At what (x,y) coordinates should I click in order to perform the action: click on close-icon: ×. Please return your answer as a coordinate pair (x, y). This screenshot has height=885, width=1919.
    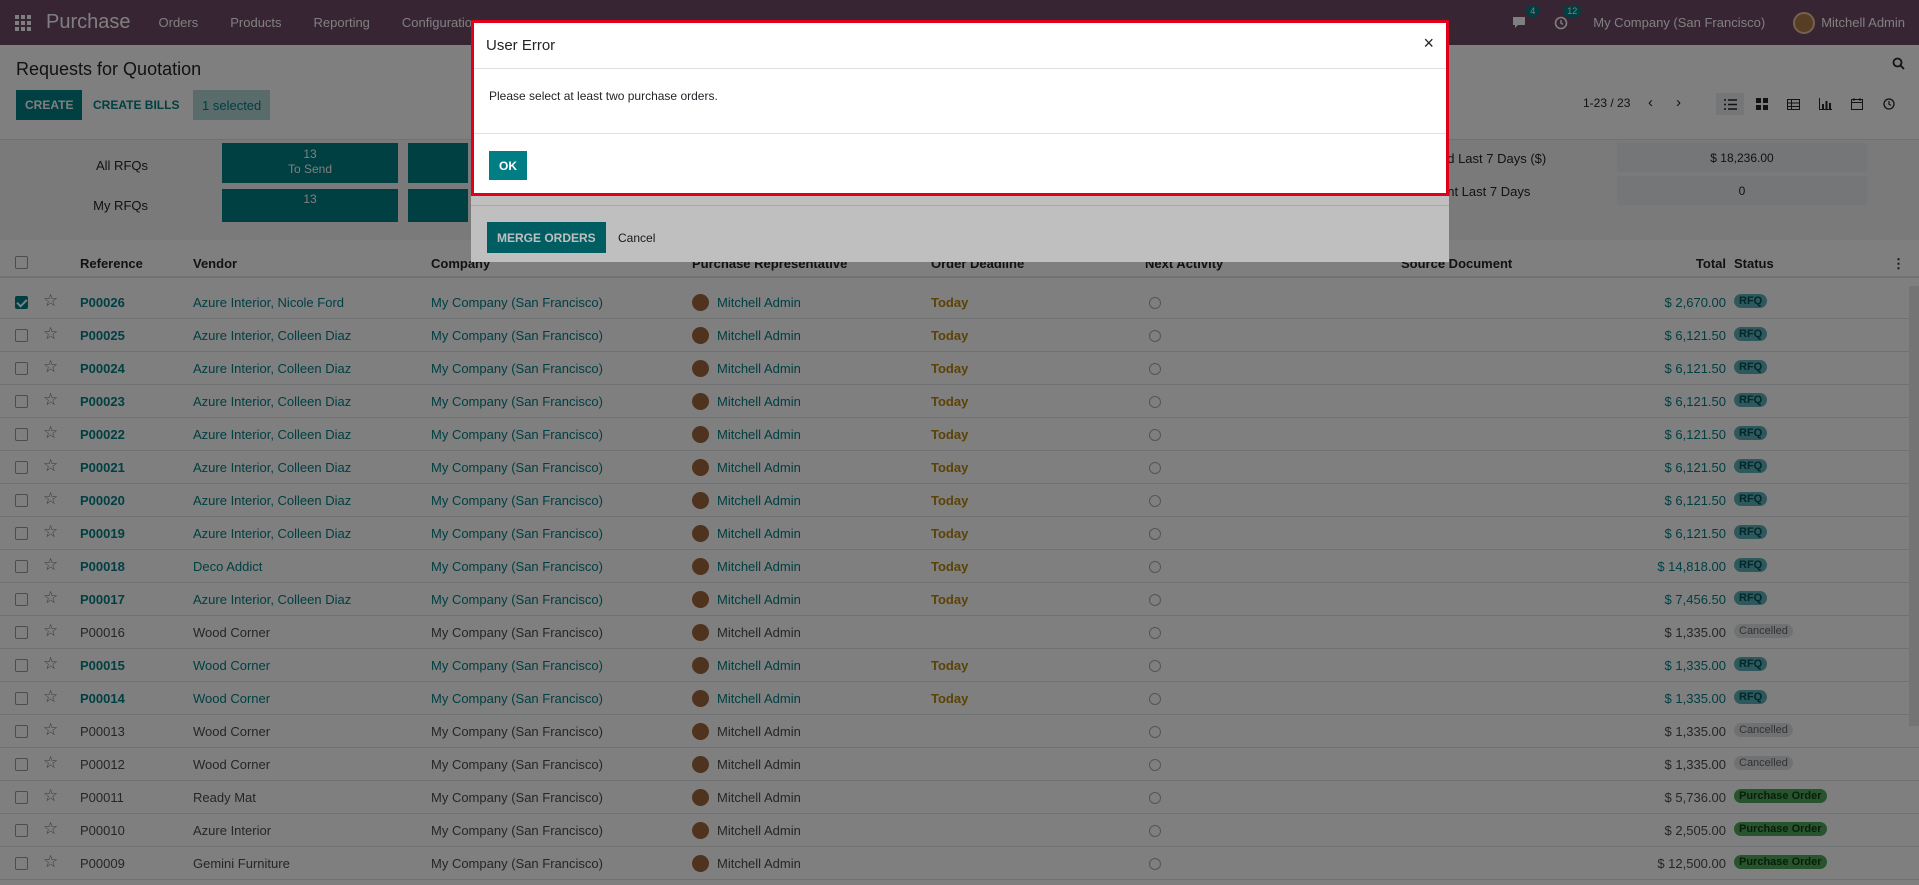
    Looking at the image, I should click on (1428, 43).